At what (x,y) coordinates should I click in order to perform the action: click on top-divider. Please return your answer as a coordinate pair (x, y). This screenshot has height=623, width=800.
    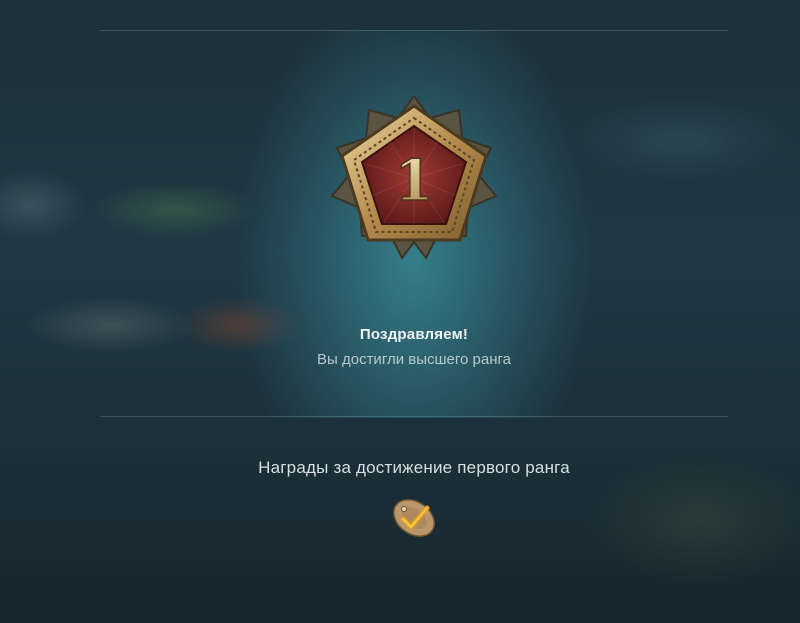
    Looking at the image, I should click on (414, 30).